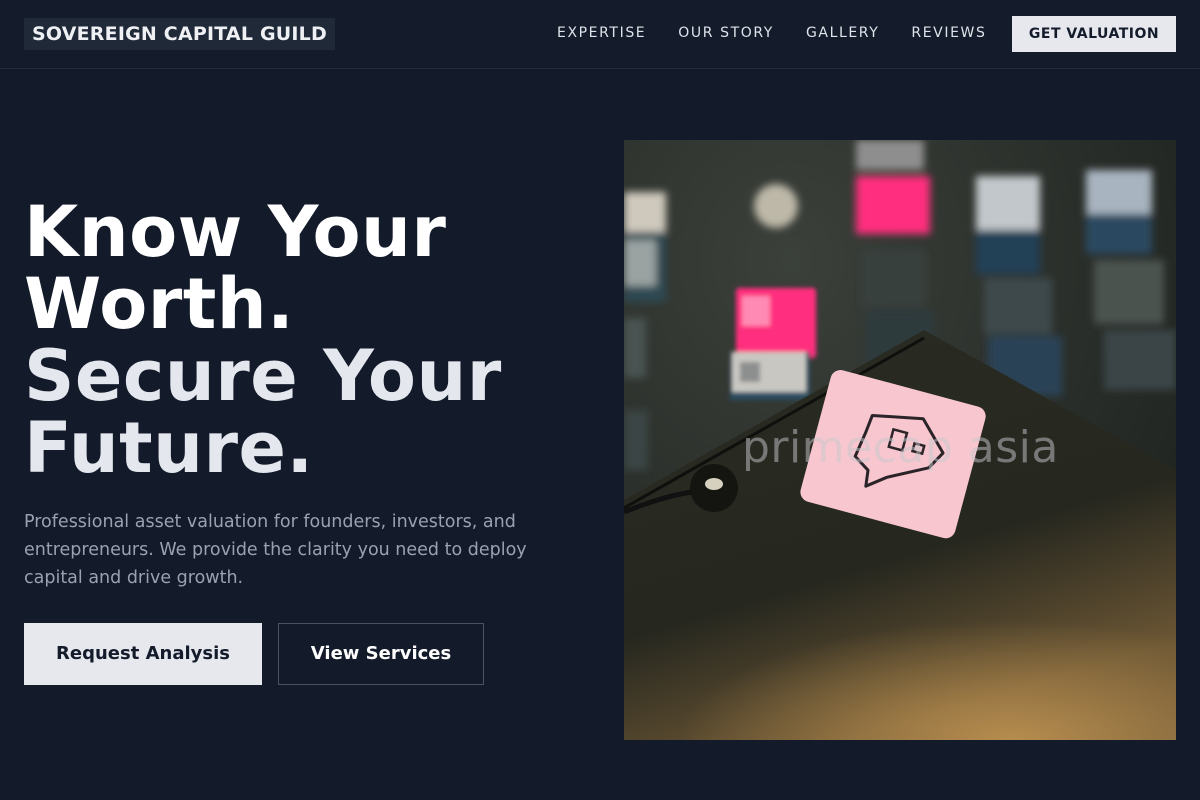 Image resolution: width=1200 pixels, height=800 pixels. I want to click on hero-title-line: Know Your, so click(235, 232).